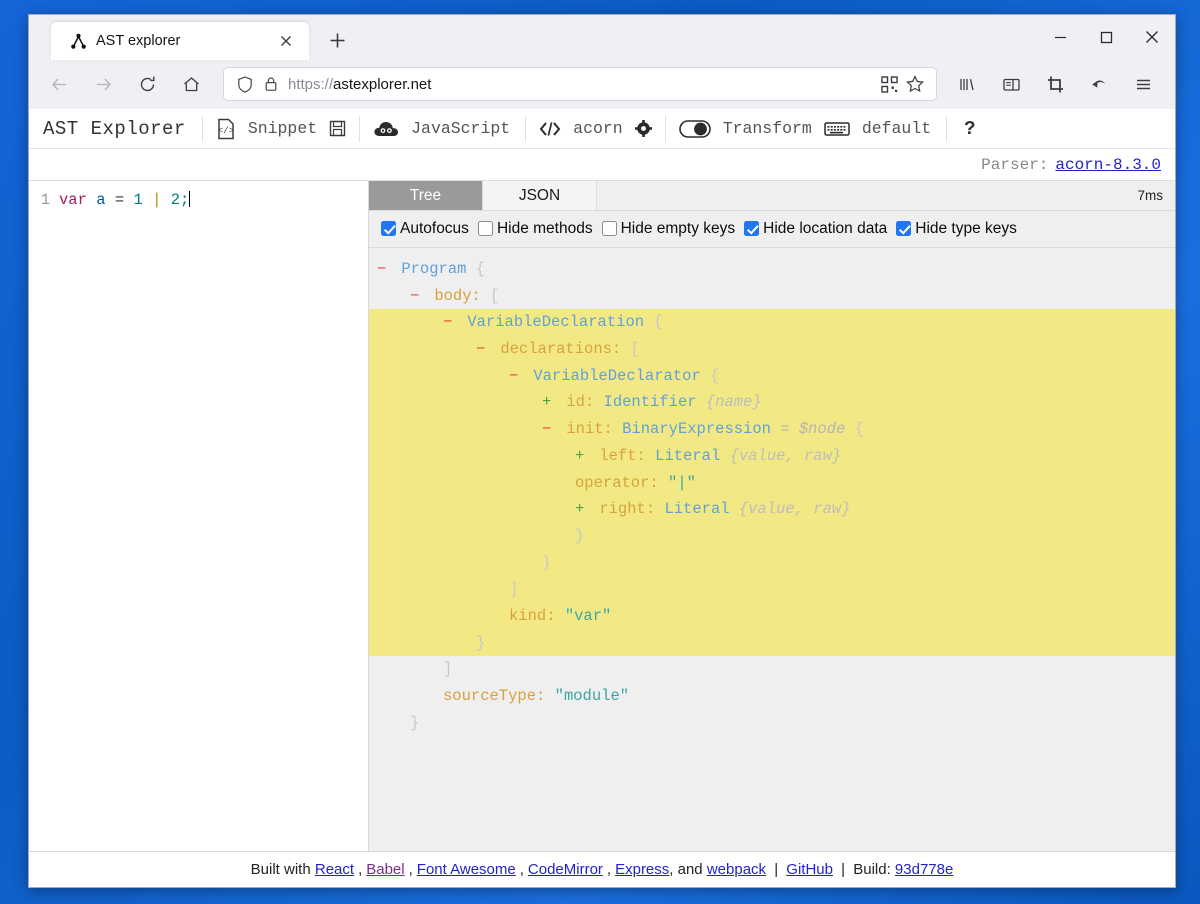 The image size is (1200, 904). I want to click on tree-property-key: id:, so click(580, 402).